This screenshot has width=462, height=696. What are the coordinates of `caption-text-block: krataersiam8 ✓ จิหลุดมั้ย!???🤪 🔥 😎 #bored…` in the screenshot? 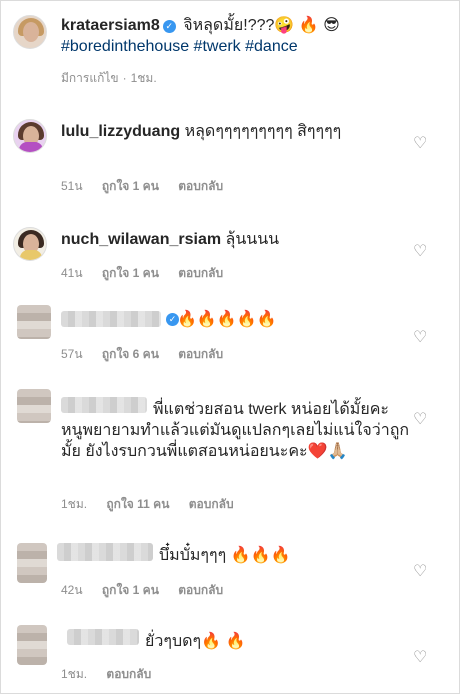 It's located at (256, 36).